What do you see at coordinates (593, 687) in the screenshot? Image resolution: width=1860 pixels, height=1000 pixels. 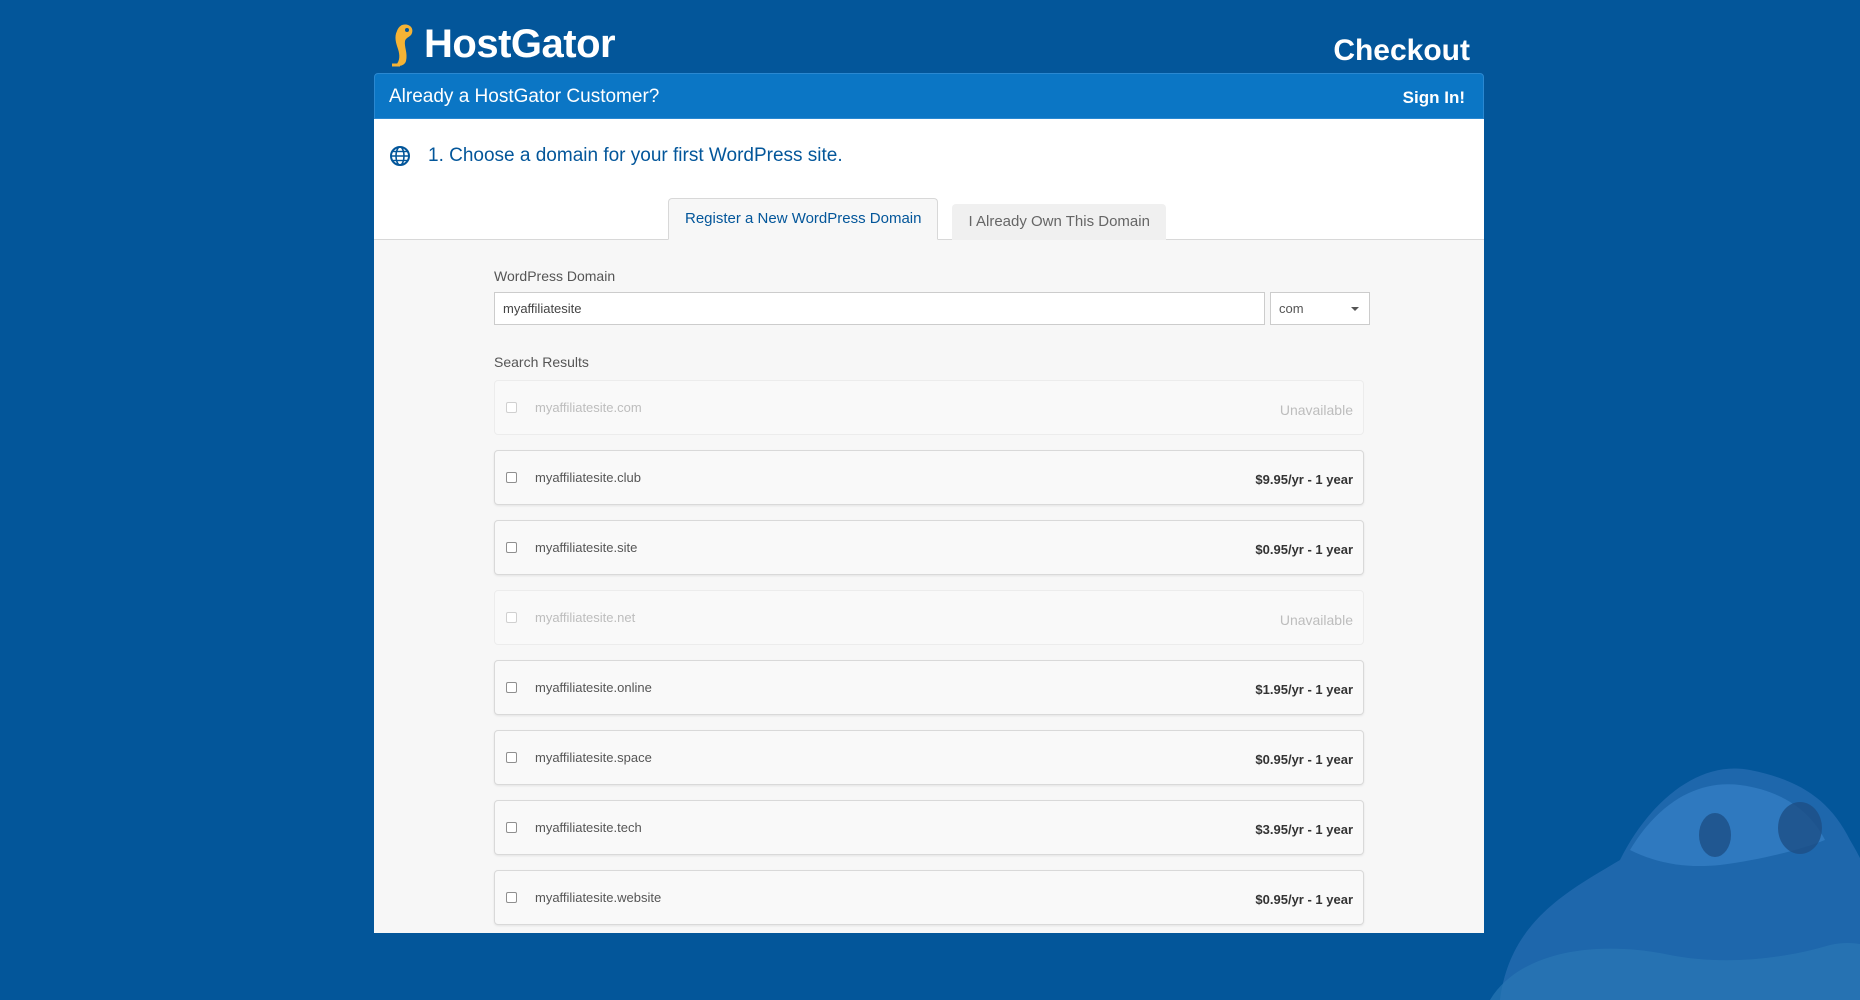 I see `result-domain: myaffiliatesite.online` at bounding box center [593, 687].